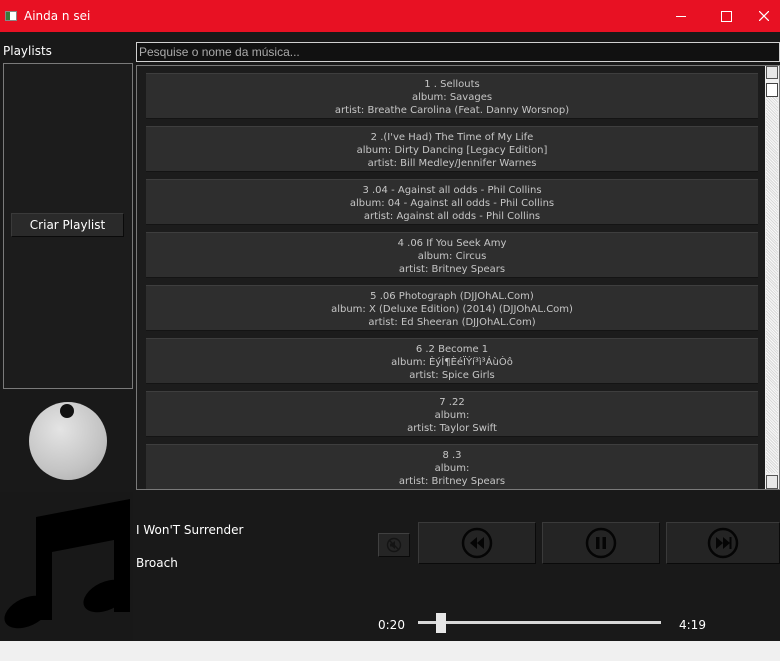 The image size is (780, 661). What do you see at coordinates (67, 411) in the screenshot?
I see `knob-indicator` at bounding box center [67, 411].